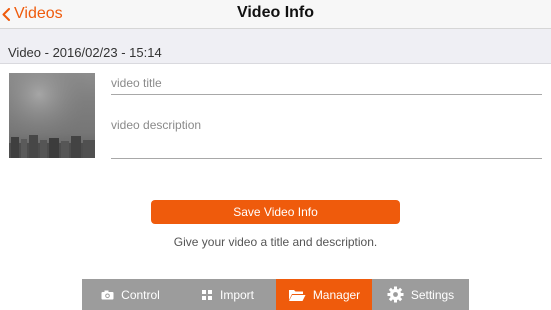  What do you see at coordinates (140, 294) in the screenshot?
I see `tab-control-label: Control` at bounding box center [140, 294].